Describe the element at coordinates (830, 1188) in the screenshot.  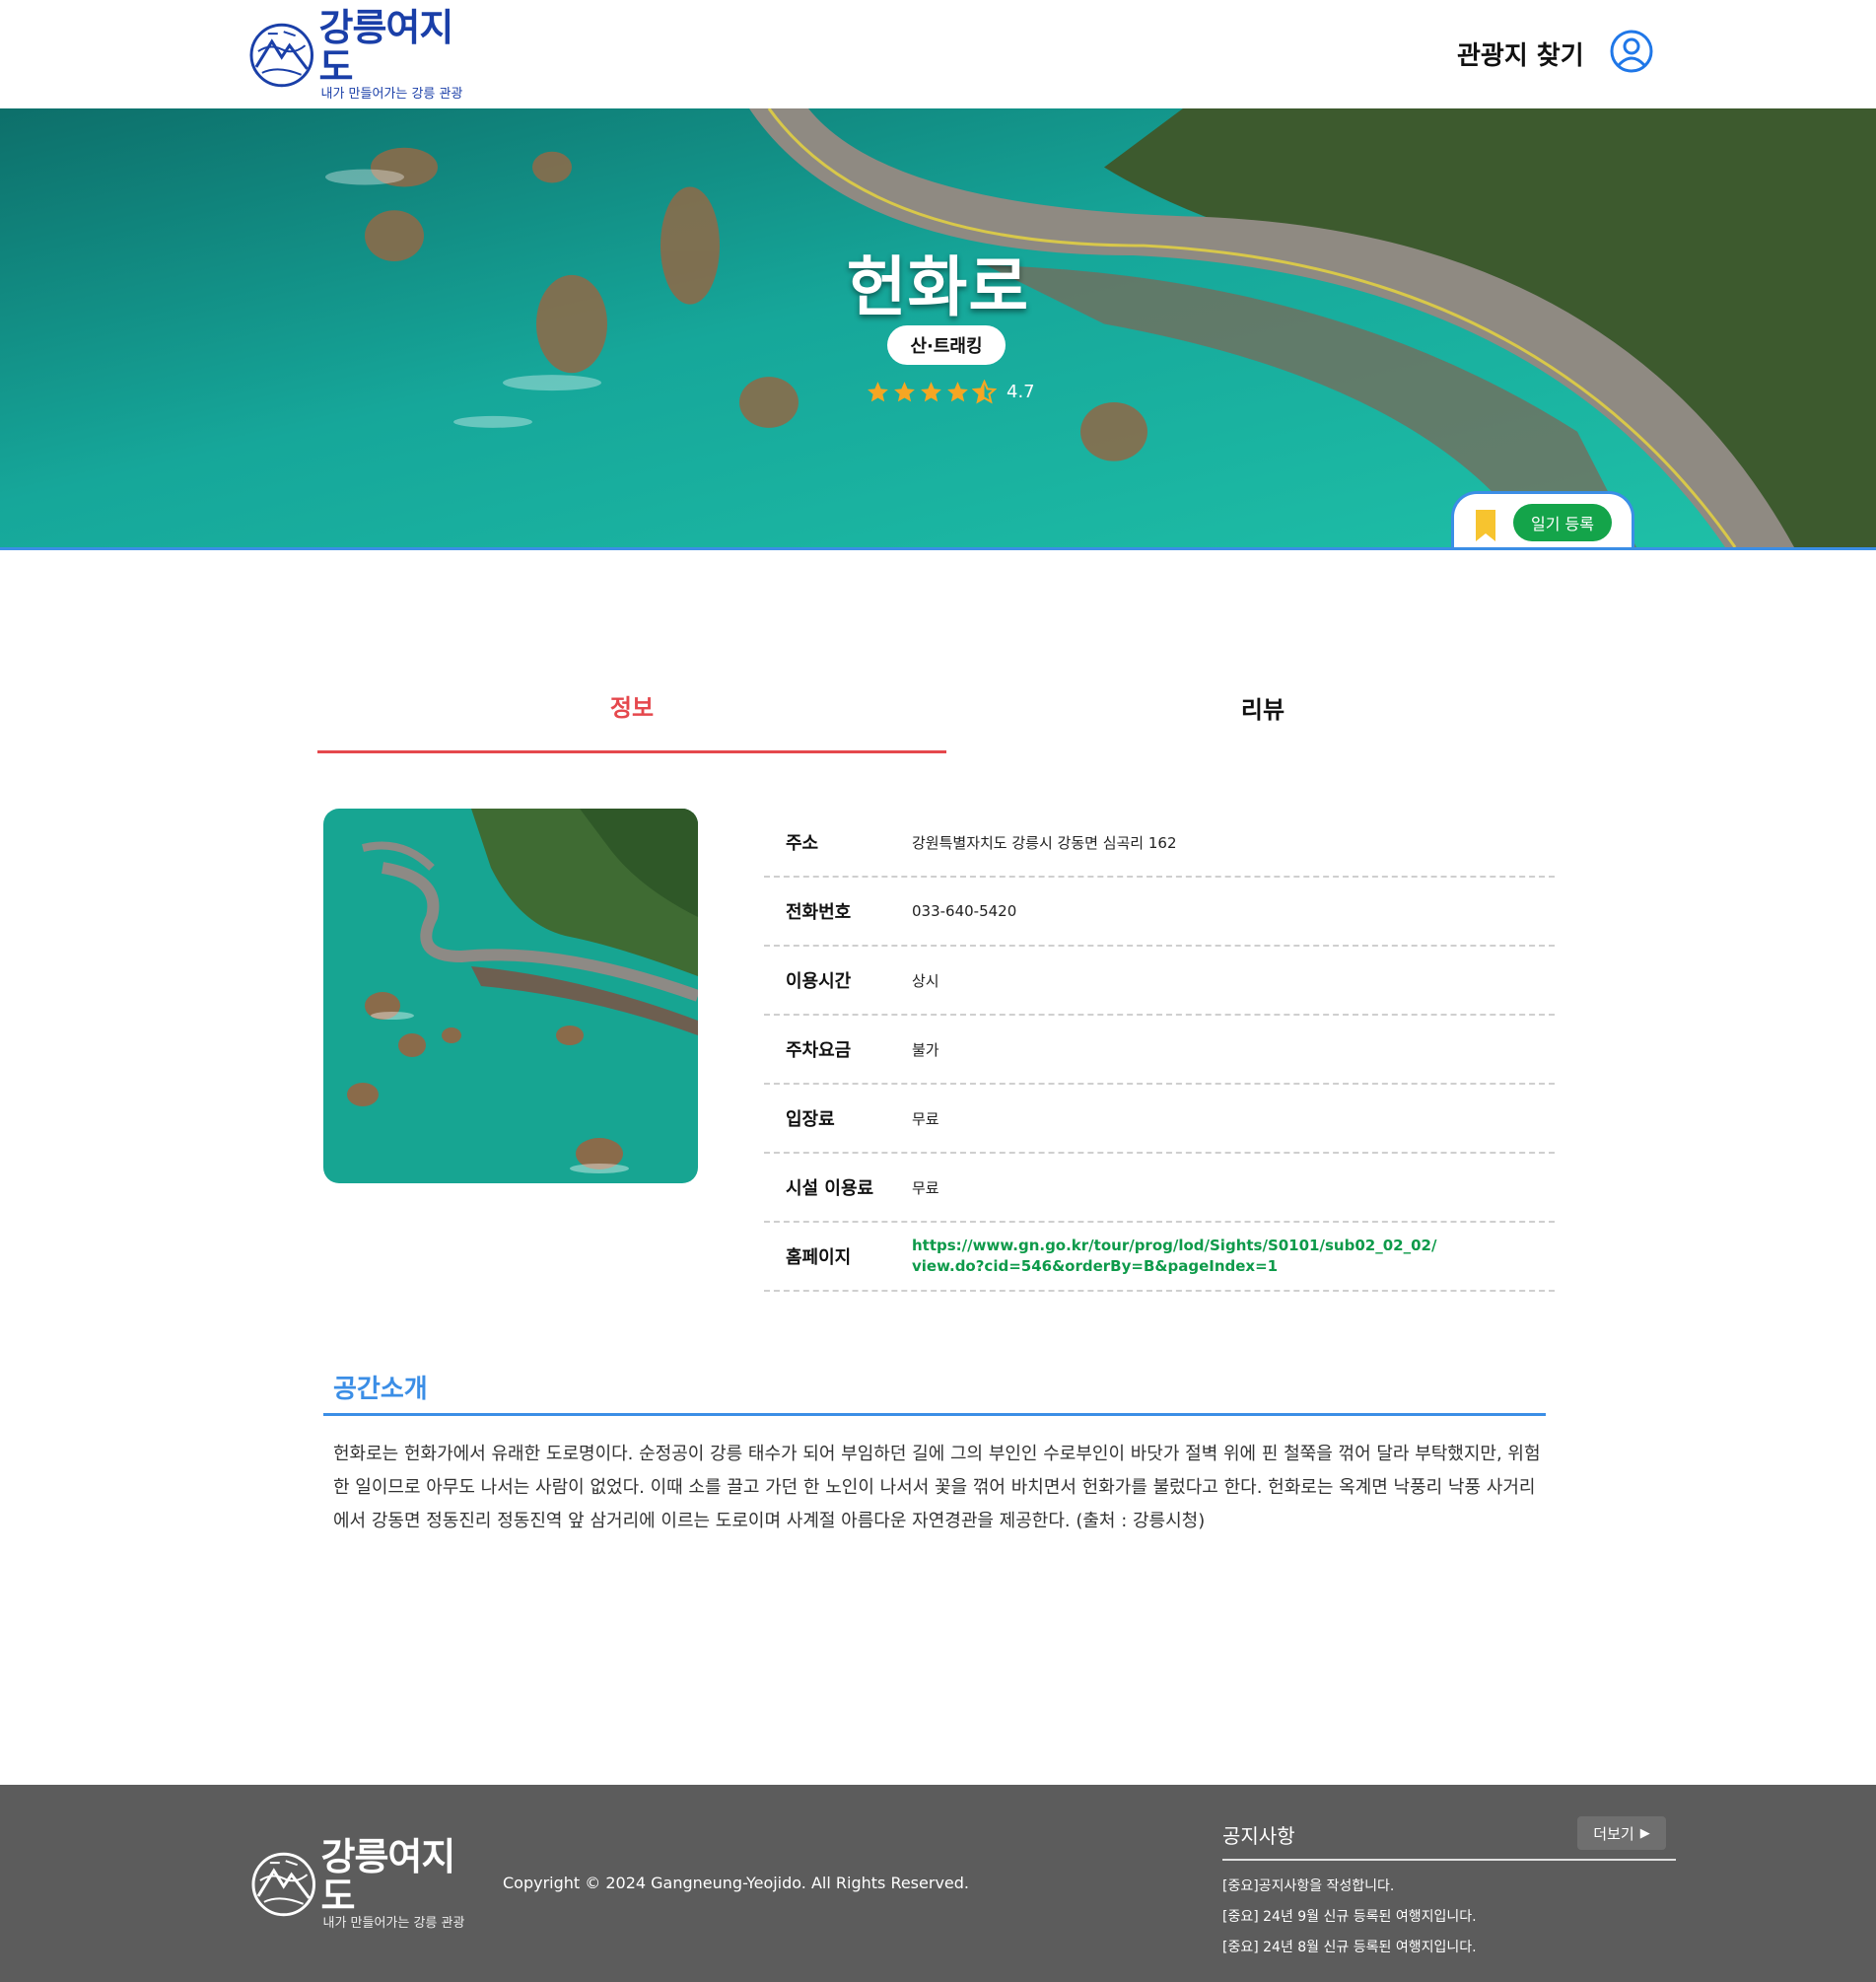
I see `info-key: 시설 이용료` at that location.